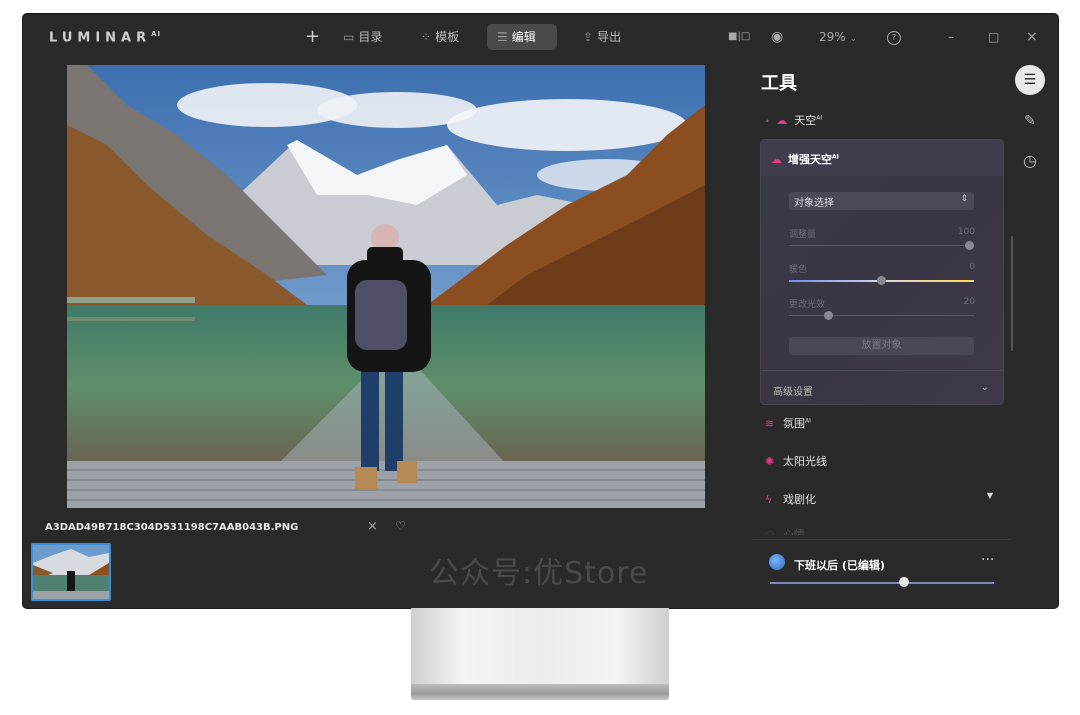  What do you see at coordinates (881, 573) in the screenshot?
I see `preset-bar: 下班以后 (已编辑) ···` at bounding box center [881, 573].